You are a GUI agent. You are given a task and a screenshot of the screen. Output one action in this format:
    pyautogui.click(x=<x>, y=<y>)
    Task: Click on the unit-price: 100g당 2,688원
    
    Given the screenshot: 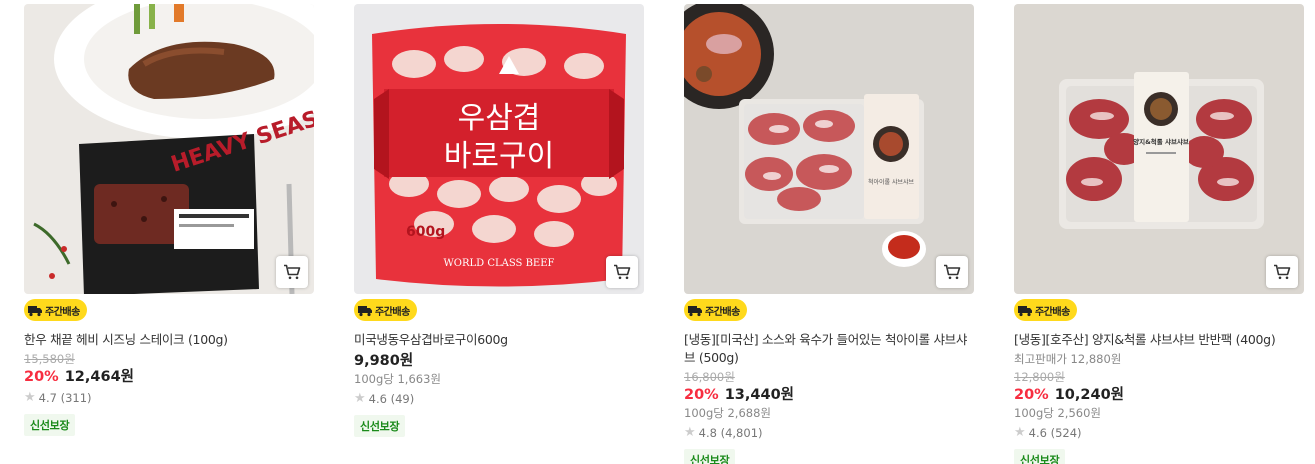 What is the action you would take?
    pyautogui.click(x=727, y=413)
    